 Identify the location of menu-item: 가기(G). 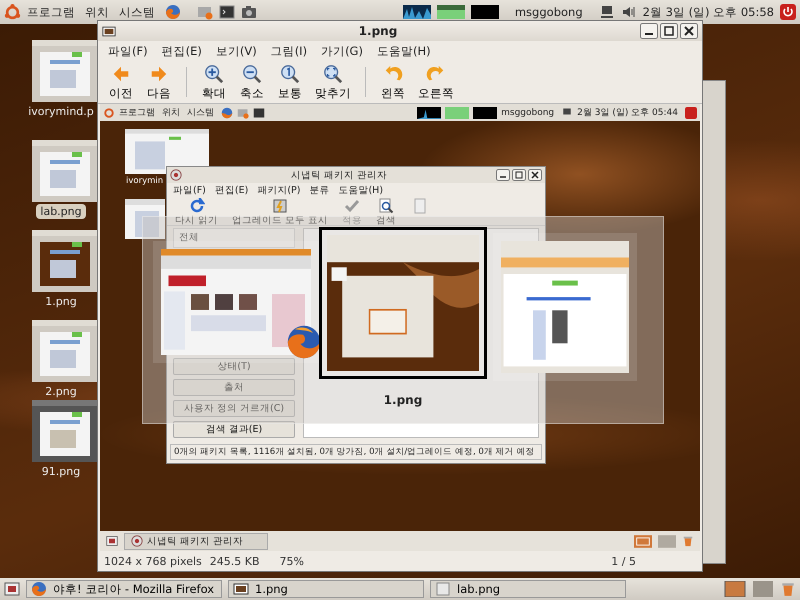
(342, 51).